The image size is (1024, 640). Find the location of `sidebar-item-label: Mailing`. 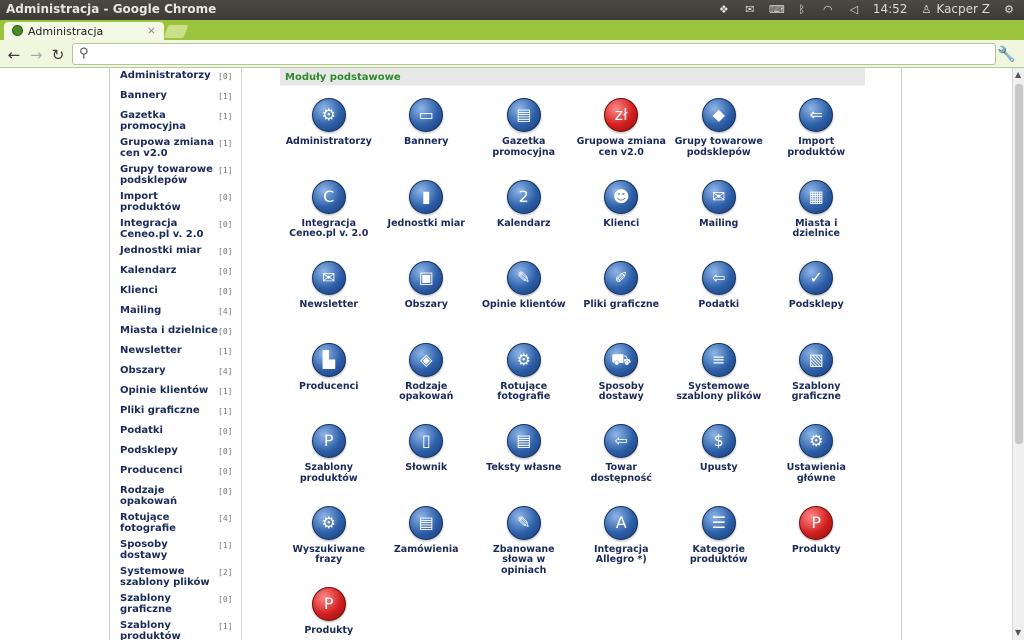

sidebar-item-label: Mailing is located at coordinates (169, 312).